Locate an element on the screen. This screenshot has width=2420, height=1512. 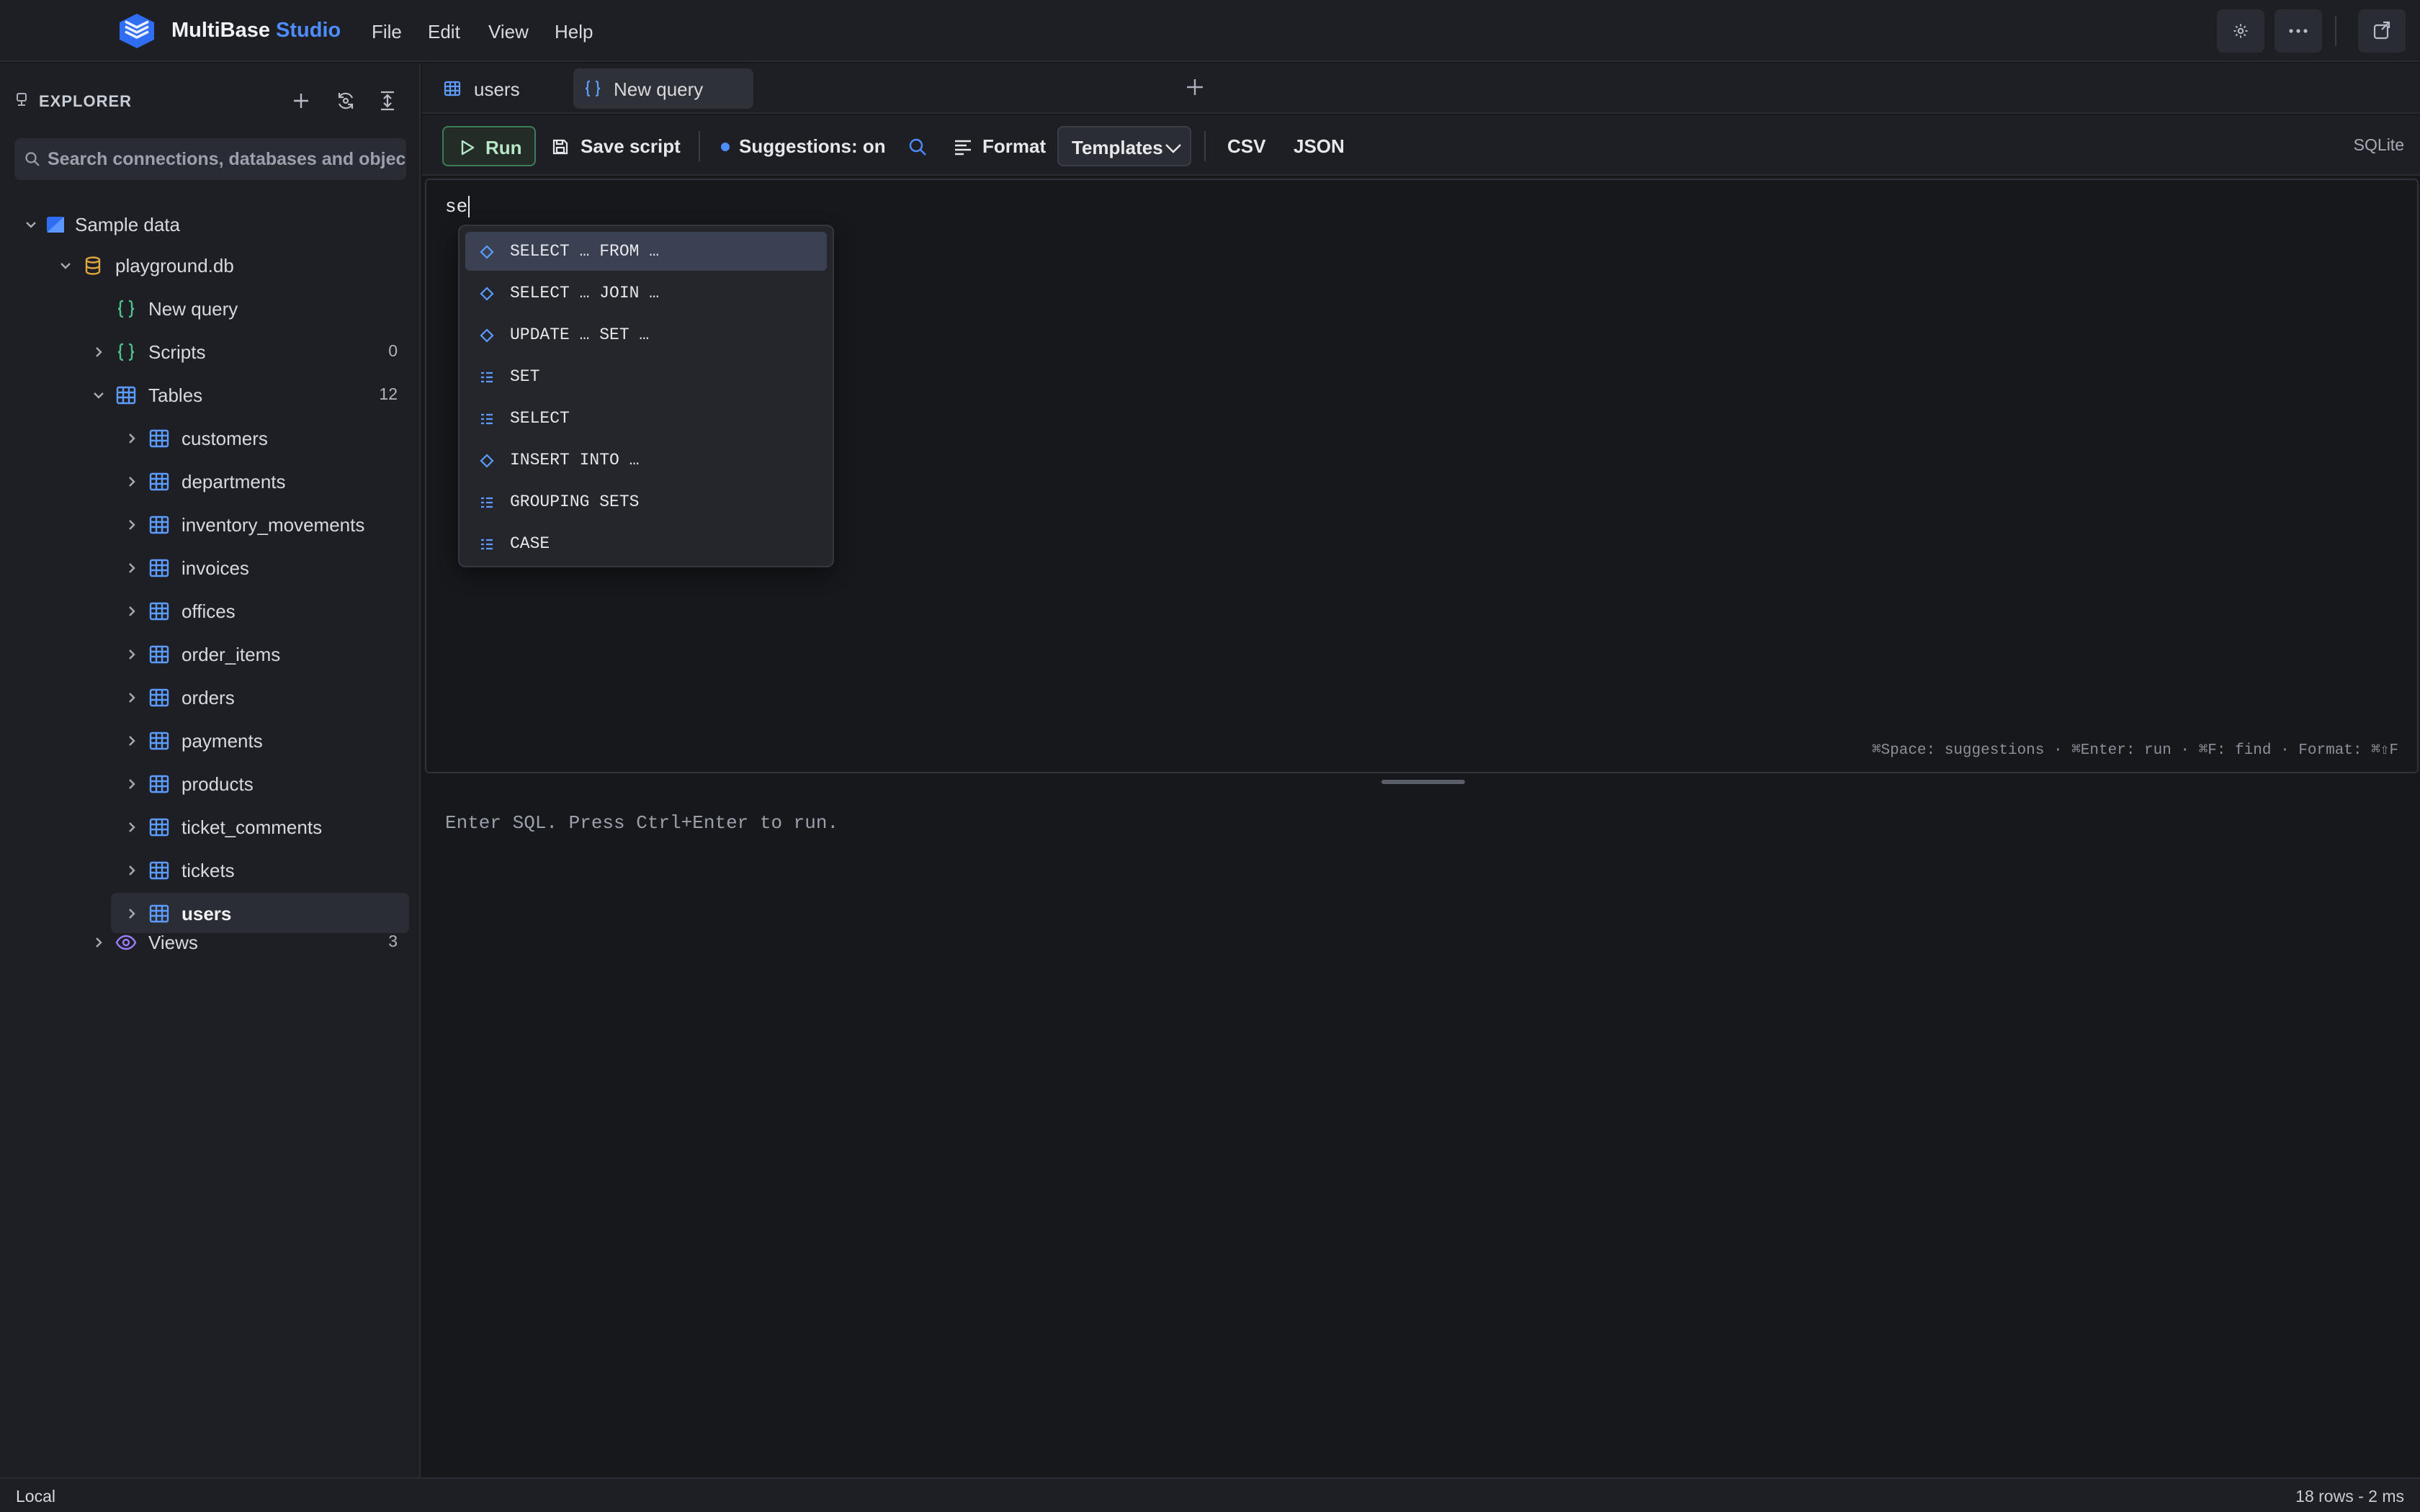
toolbar-divider is located at coordinates (699, 146).